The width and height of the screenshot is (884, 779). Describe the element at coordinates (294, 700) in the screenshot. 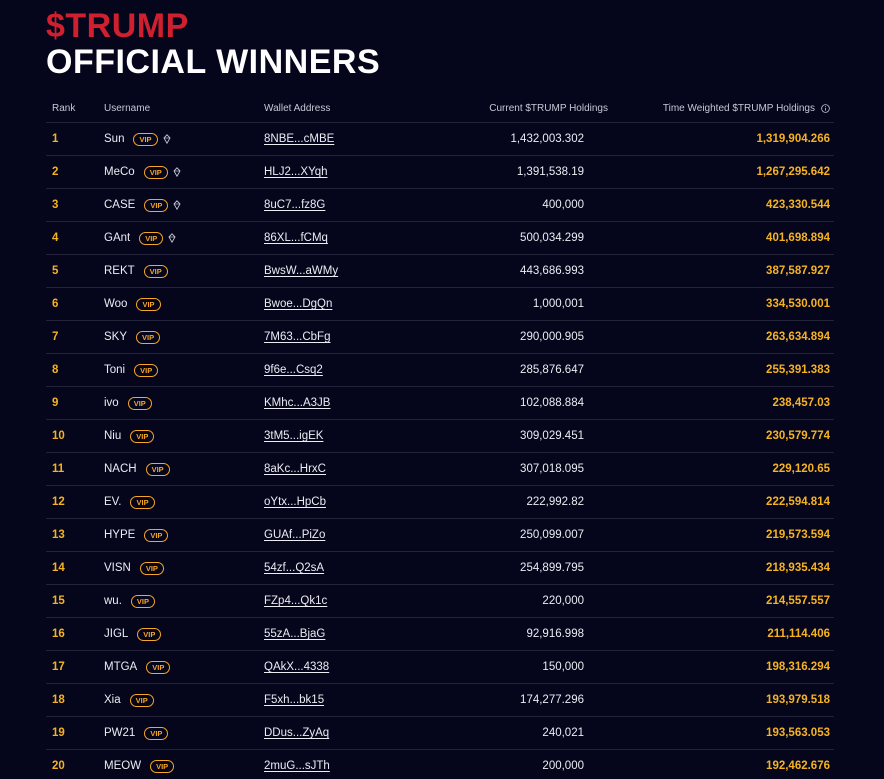

I see `wallet-address-link: F5xh...bk15` at that location.